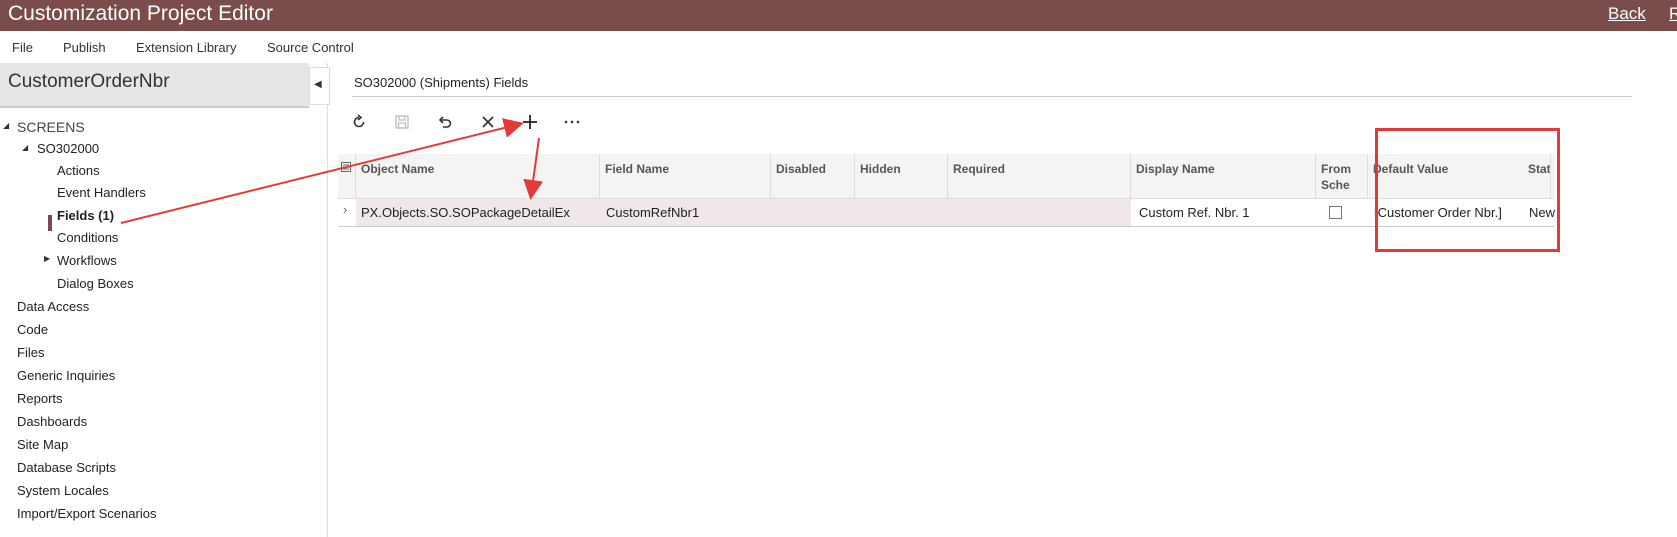  I want to click on tree-item-conditions: Conditions, so click(87, 237).